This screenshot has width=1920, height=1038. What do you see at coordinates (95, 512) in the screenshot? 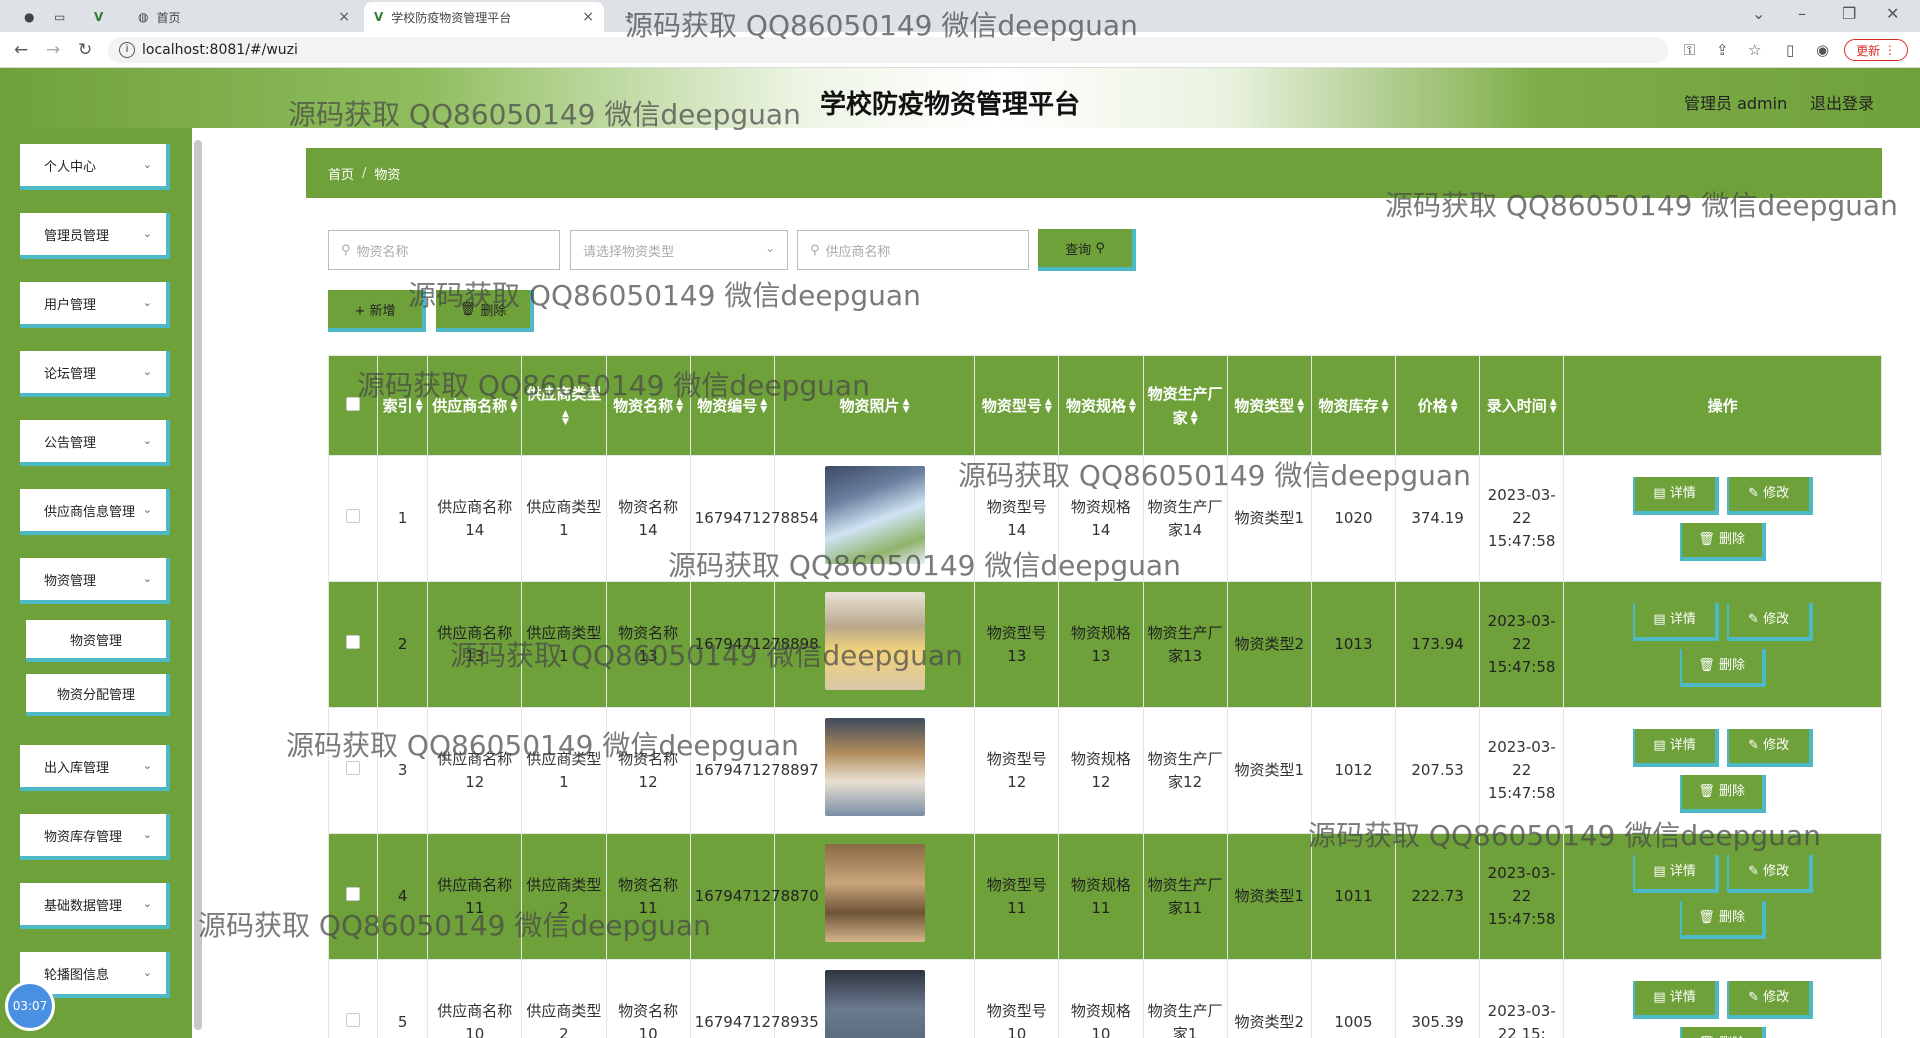
I see `sidebar-item-supplier-management: 供应商信息管理 ⌄` at bounding box center [95, 512].